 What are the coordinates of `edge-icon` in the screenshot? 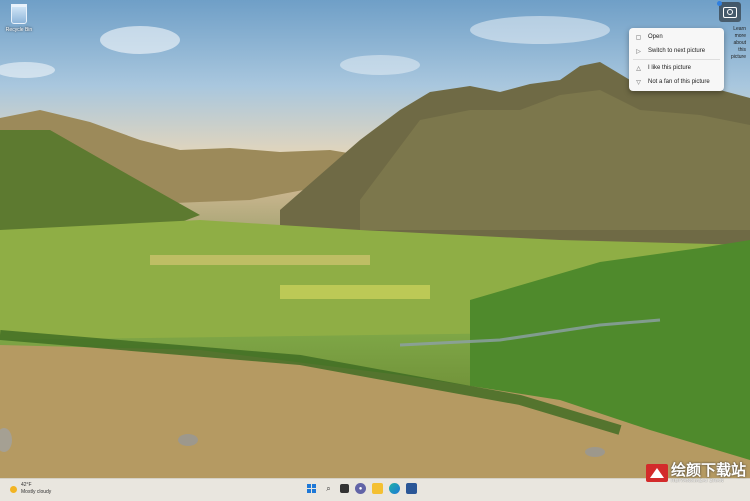 It's located at (394, 488).